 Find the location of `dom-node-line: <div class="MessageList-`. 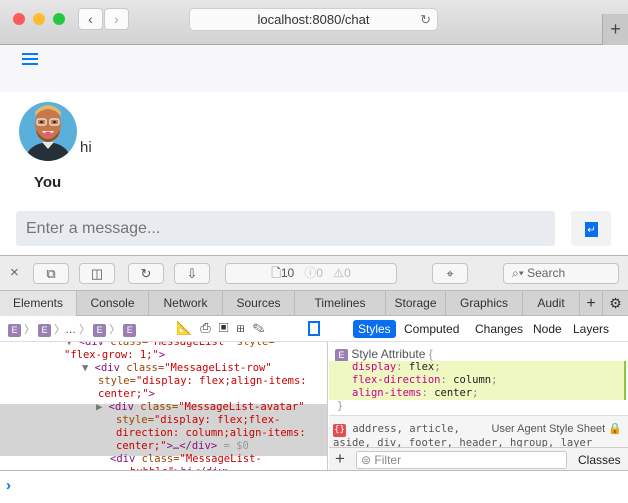

dom-node-line: <div class="MessageList- is located at coordinates (163, 459).